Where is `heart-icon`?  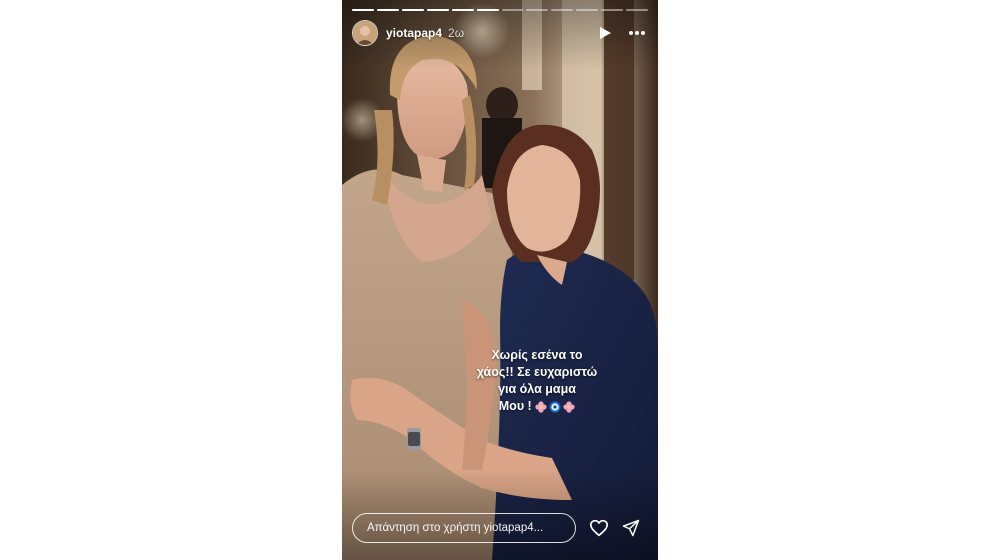 heart-icon is located at coordinates (598, 528).